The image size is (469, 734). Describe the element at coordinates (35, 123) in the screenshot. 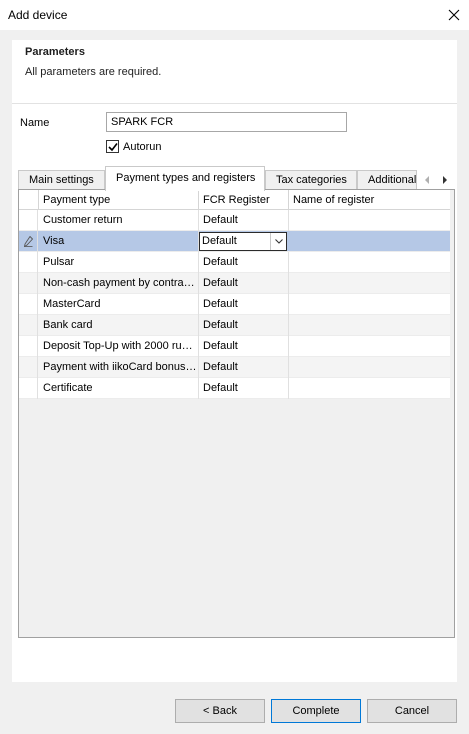

I see `name-label: Name` at that location.